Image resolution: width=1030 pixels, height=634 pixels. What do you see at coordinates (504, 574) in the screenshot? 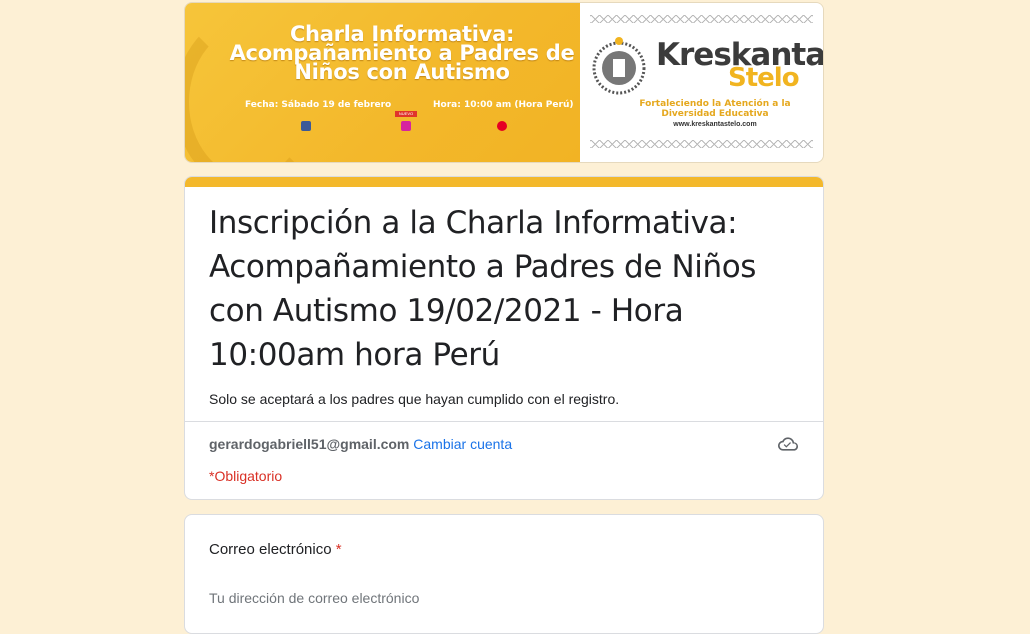
I see `question-card-email: Correo electrónico *` at bounding box center [504, 574].